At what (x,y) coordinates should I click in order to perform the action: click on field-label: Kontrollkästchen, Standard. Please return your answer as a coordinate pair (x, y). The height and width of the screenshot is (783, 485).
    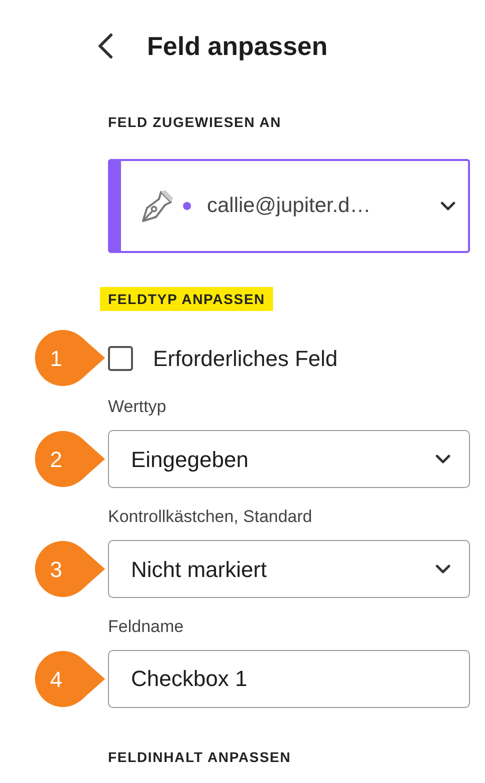
    Looking at the image, I should click on (210, 516).